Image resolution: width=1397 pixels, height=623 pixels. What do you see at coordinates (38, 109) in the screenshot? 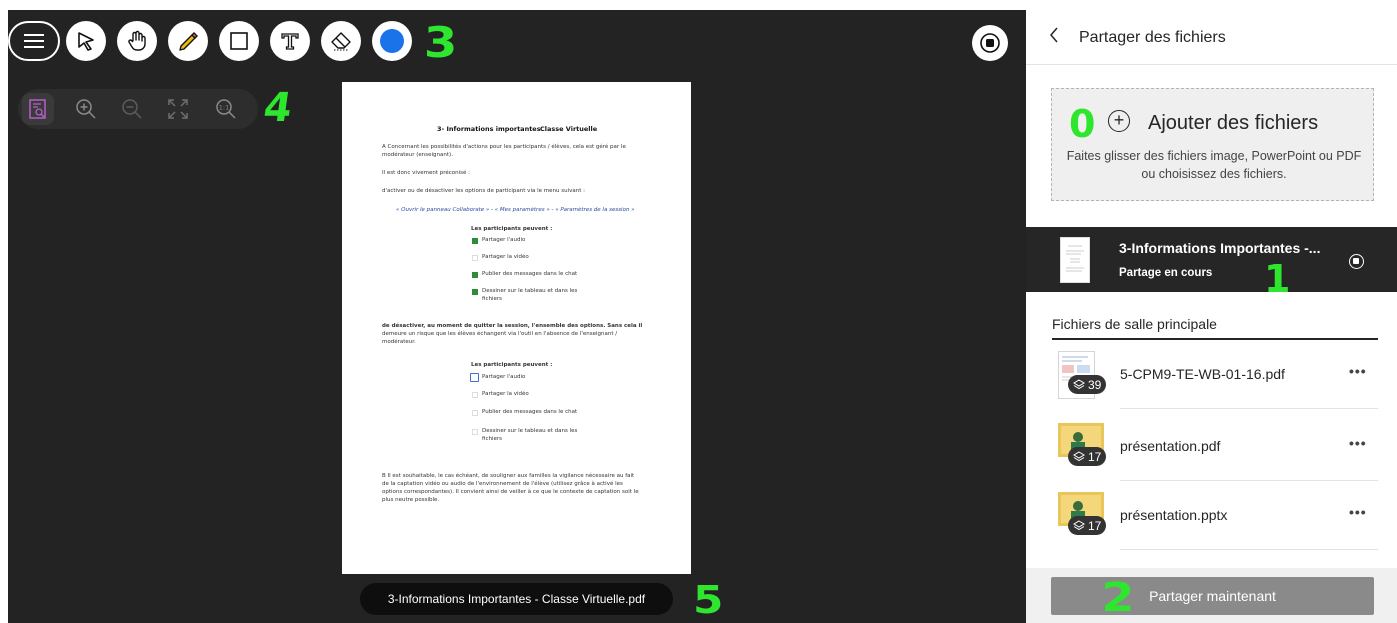
I see `page-search-button` at bounding box center [38, 109].